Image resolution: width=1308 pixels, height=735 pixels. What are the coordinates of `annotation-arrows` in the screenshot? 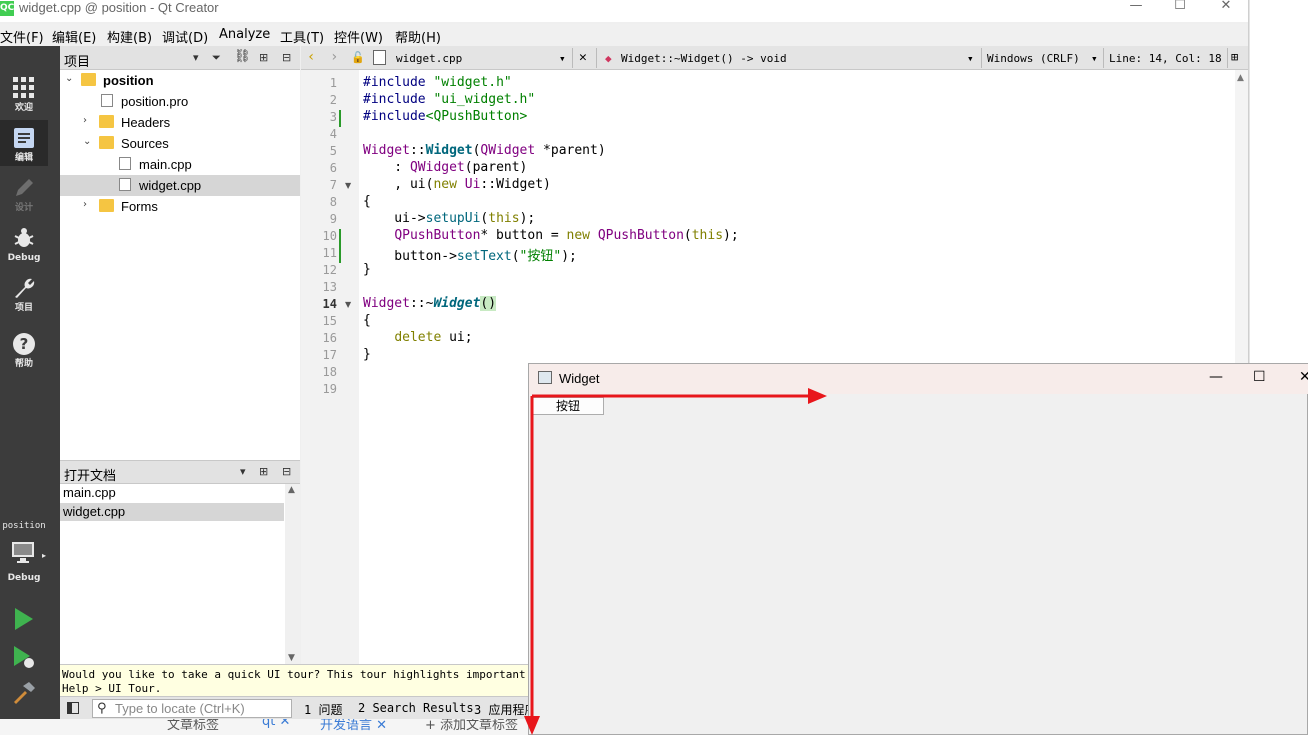 It's located at (675, 561).